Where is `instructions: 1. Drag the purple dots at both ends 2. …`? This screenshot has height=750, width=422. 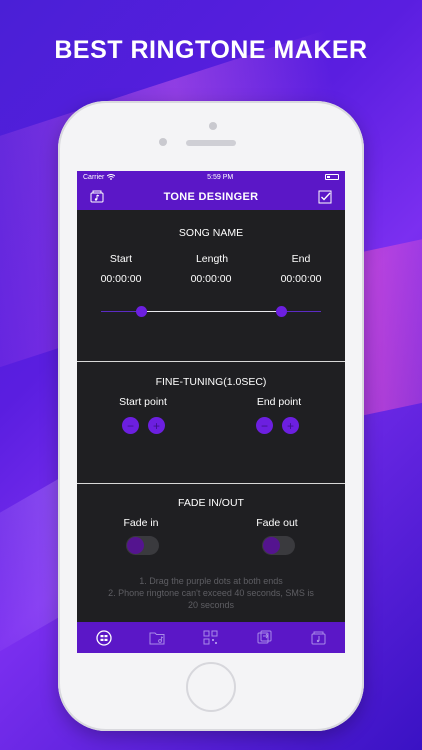 instructions: 1. Drag the purple dots at both ends 2. … is located at coordinates (211, 593).